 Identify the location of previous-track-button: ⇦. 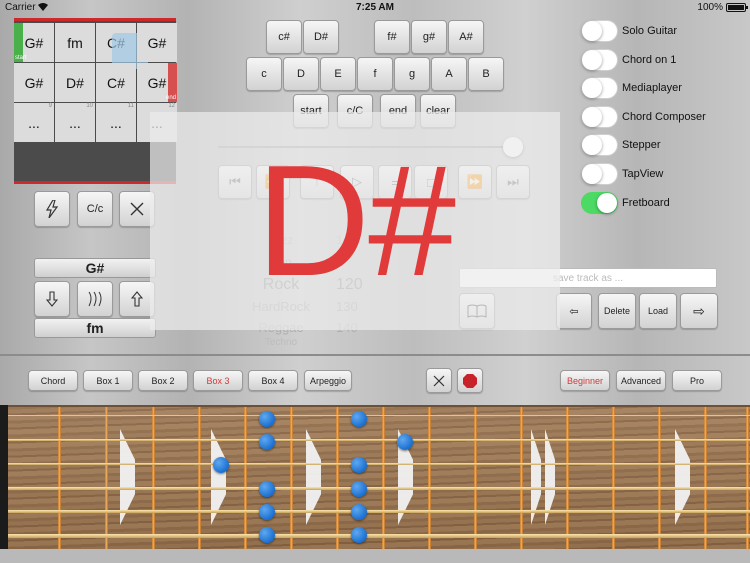
(574, 311).